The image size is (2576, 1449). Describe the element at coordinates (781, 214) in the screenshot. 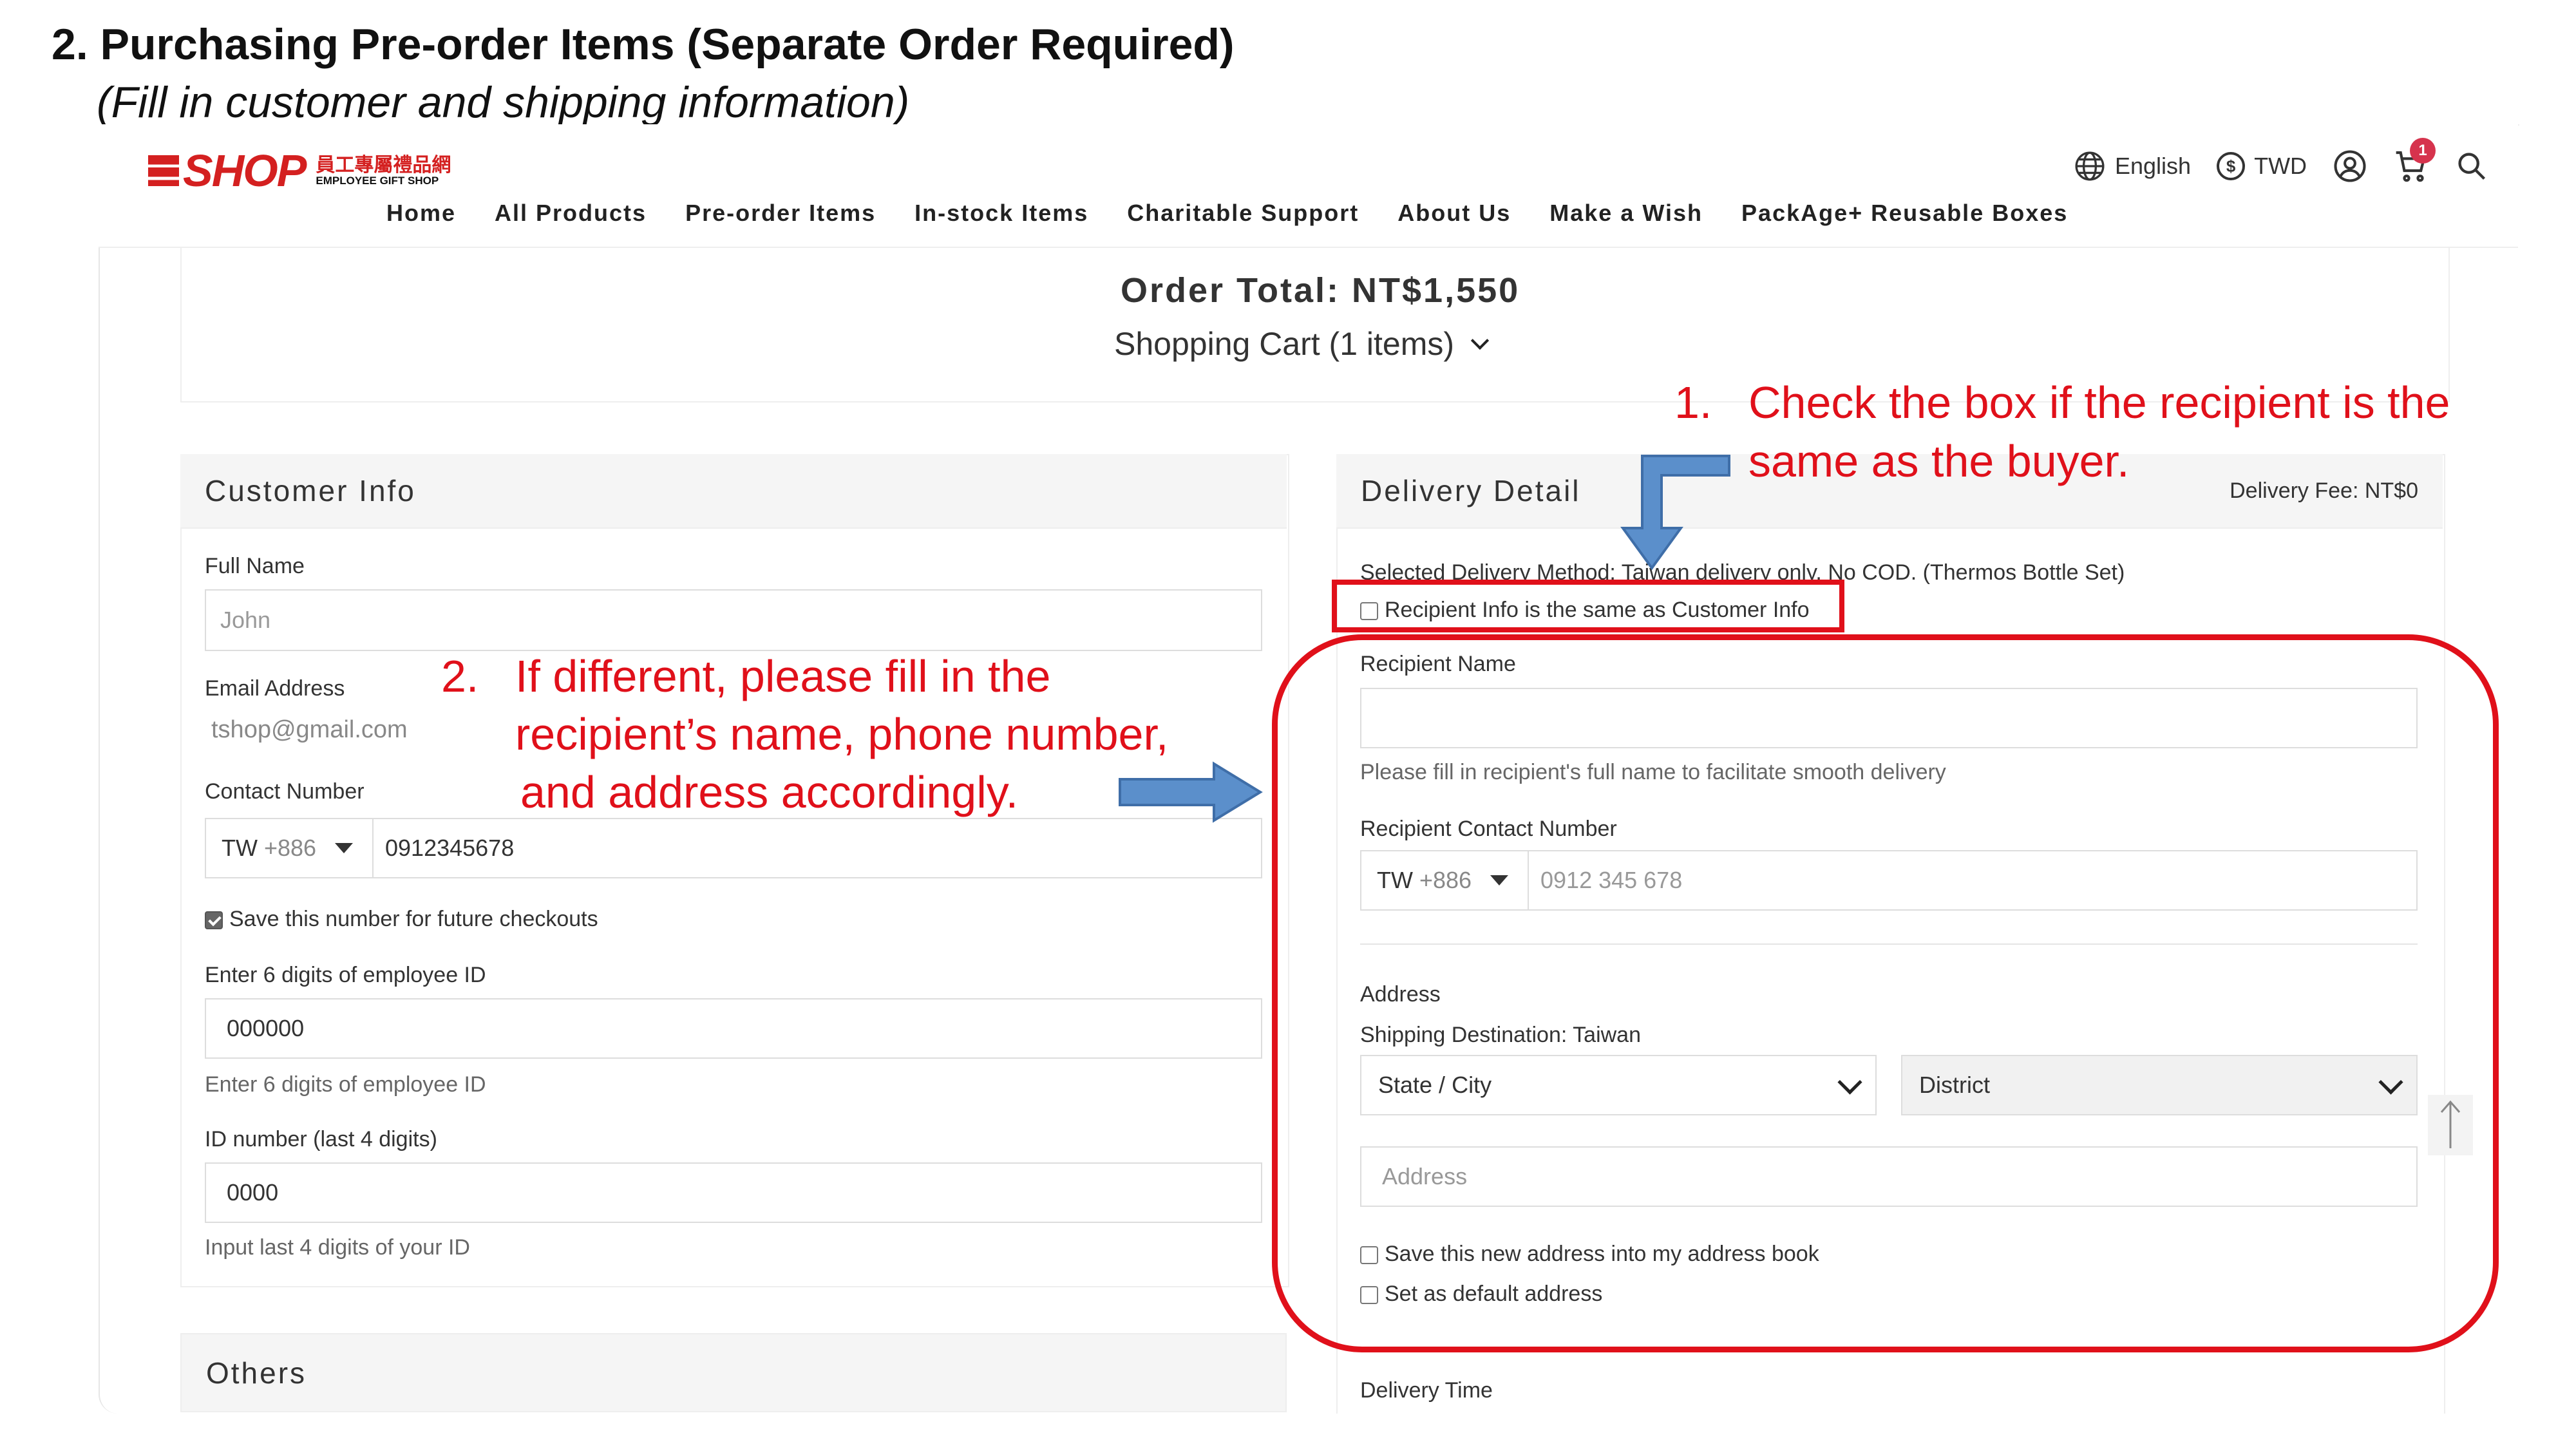

I see `nav-pre-order: Pre-order Items` at that location.